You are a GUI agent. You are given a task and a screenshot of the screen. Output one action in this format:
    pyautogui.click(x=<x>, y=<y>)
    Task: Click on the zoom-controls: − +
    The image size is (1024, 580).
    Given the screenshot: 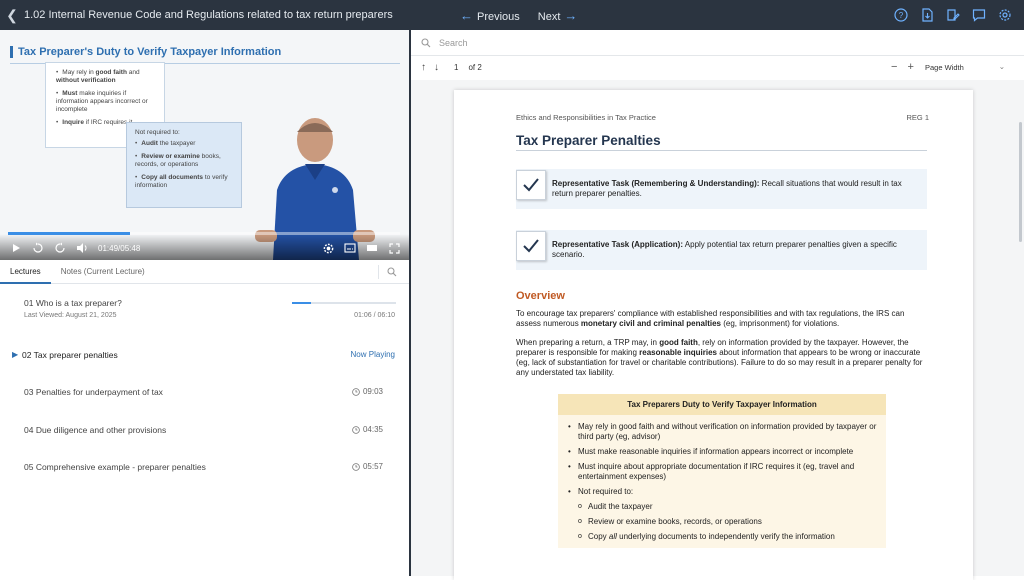 What is the action you would take?
    pyautogui.click(x=902, y=67)
    